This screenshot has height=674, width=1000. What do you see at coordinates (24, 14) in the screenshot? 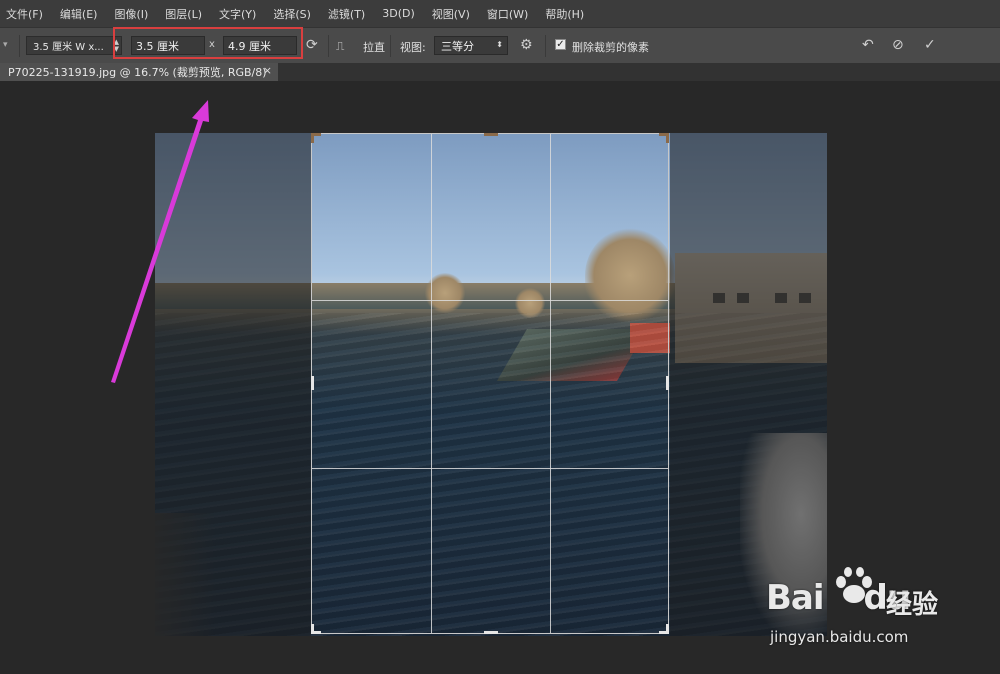
I see `menu-file: 文件(F)` at bounding box center [24, 14].